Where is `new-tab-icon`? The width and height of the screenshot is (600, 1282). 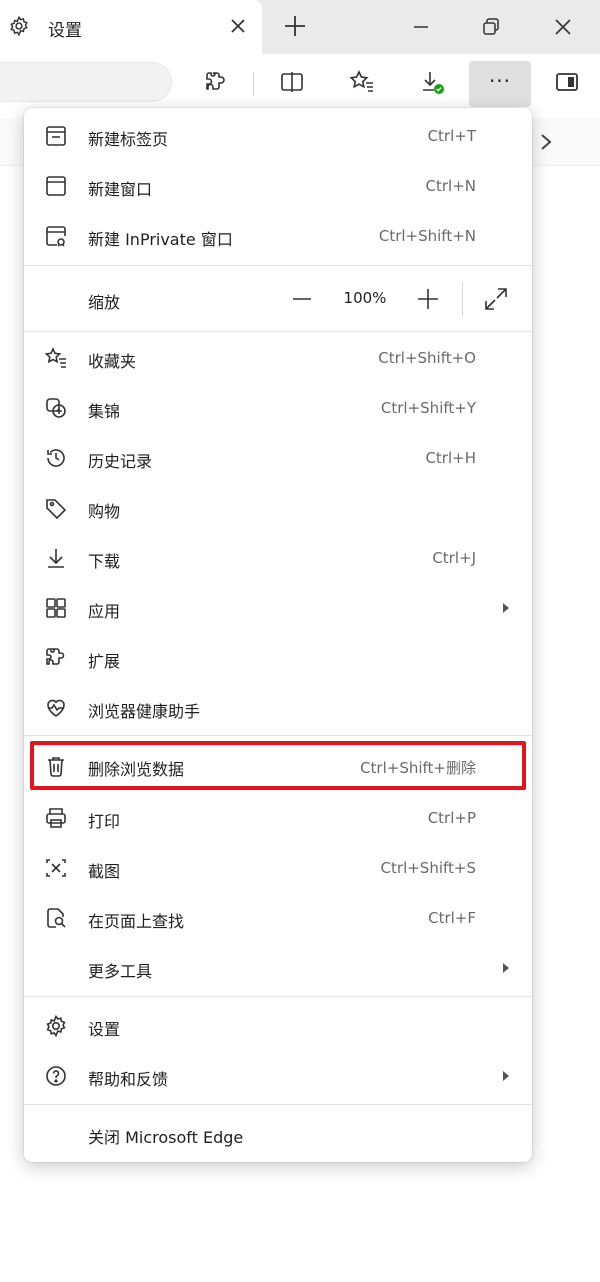
new-tab-icon is located at coordinates (56, 136).